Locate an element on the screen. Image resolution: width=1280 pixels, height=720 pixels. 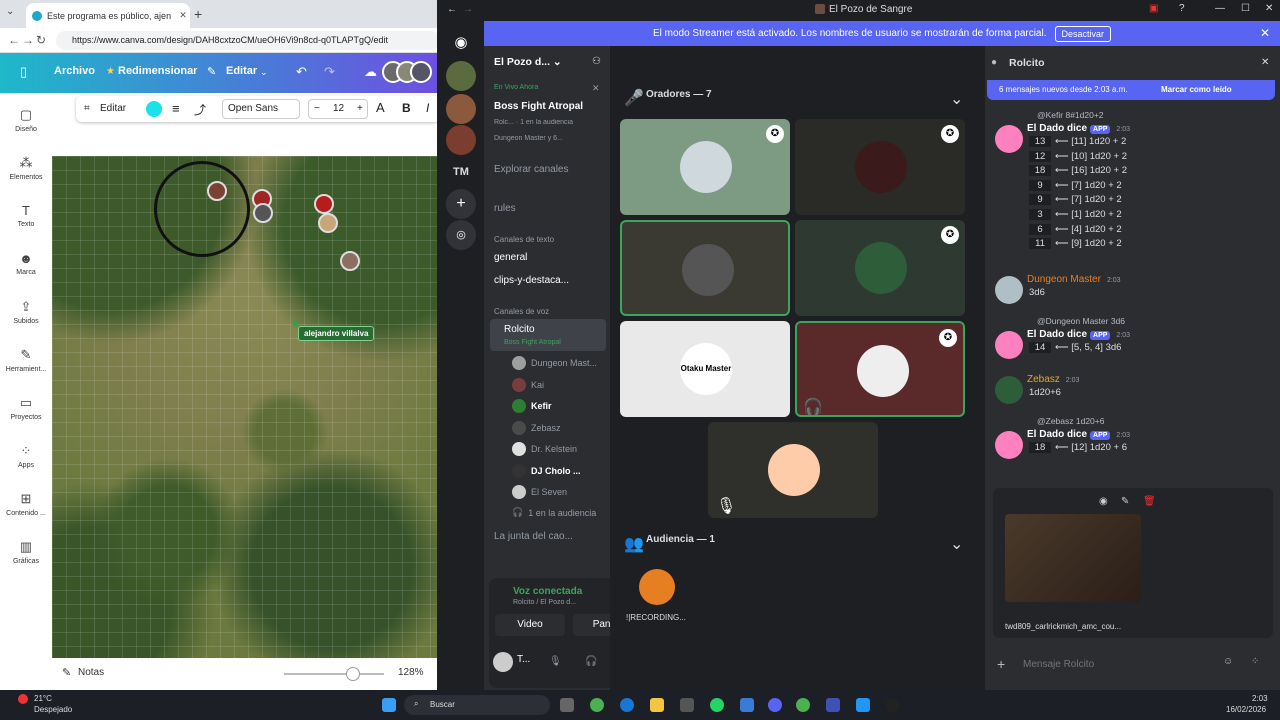
voice-channels-header: Canales de voz is located at coordinates (550, 311).